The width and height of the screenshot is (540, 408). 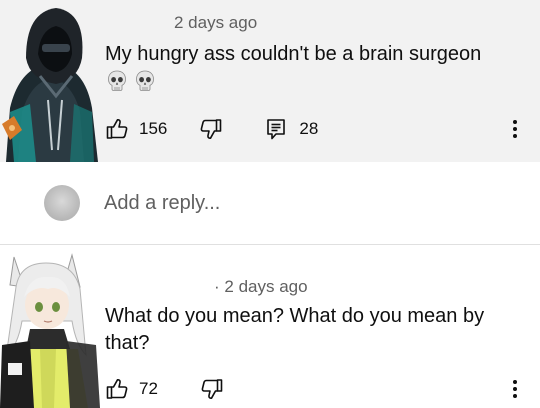 I want to click on hooded-figure-avatar, so click(x=50, y=81).